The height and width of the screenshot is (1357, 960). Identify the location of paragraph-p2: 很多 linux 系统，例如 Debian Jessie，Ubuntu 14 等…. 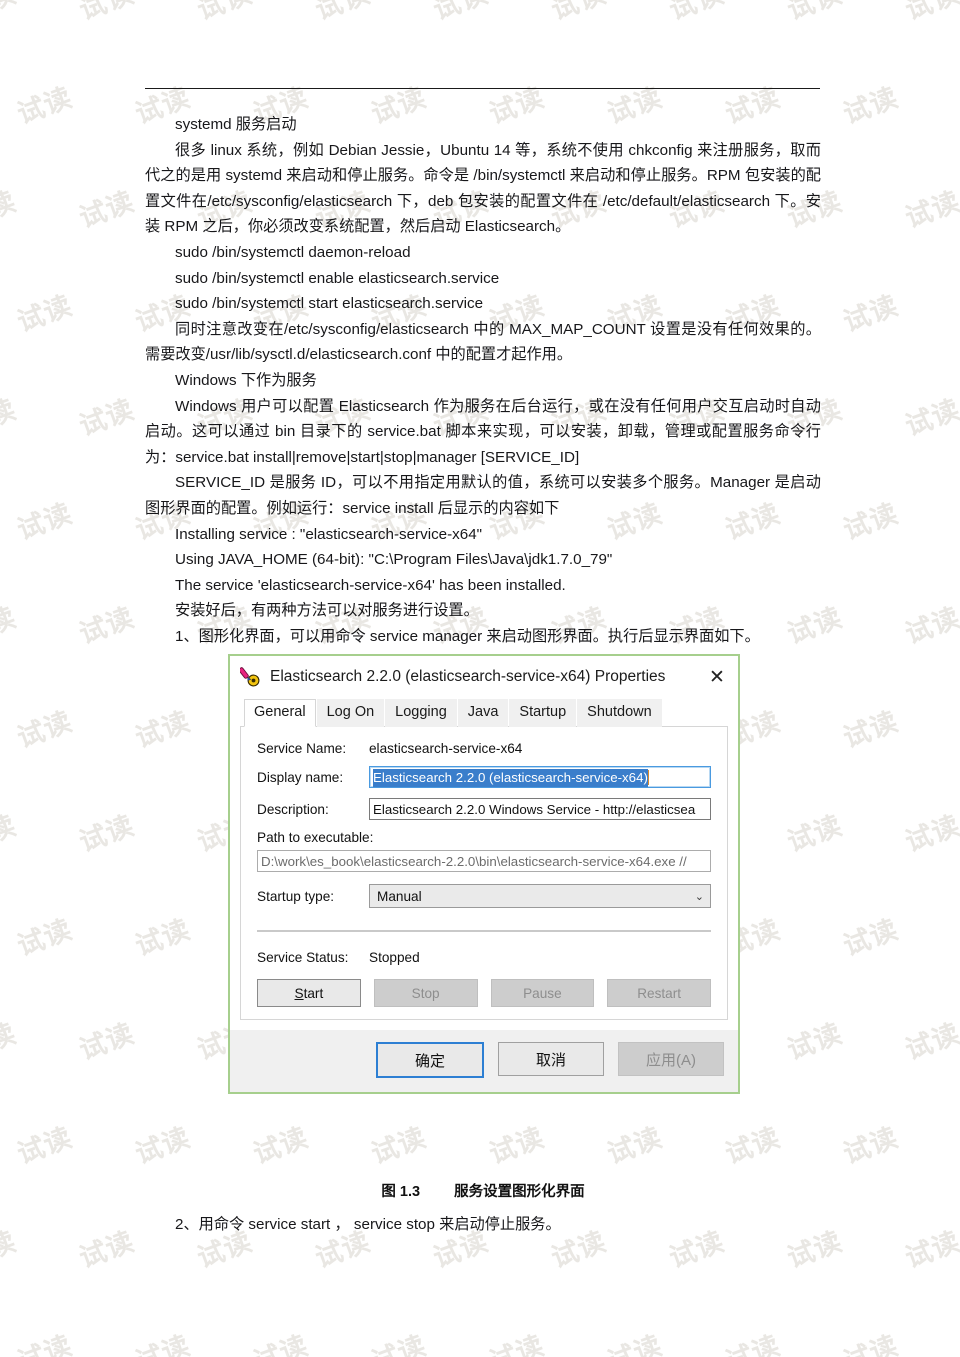
(483, 188).